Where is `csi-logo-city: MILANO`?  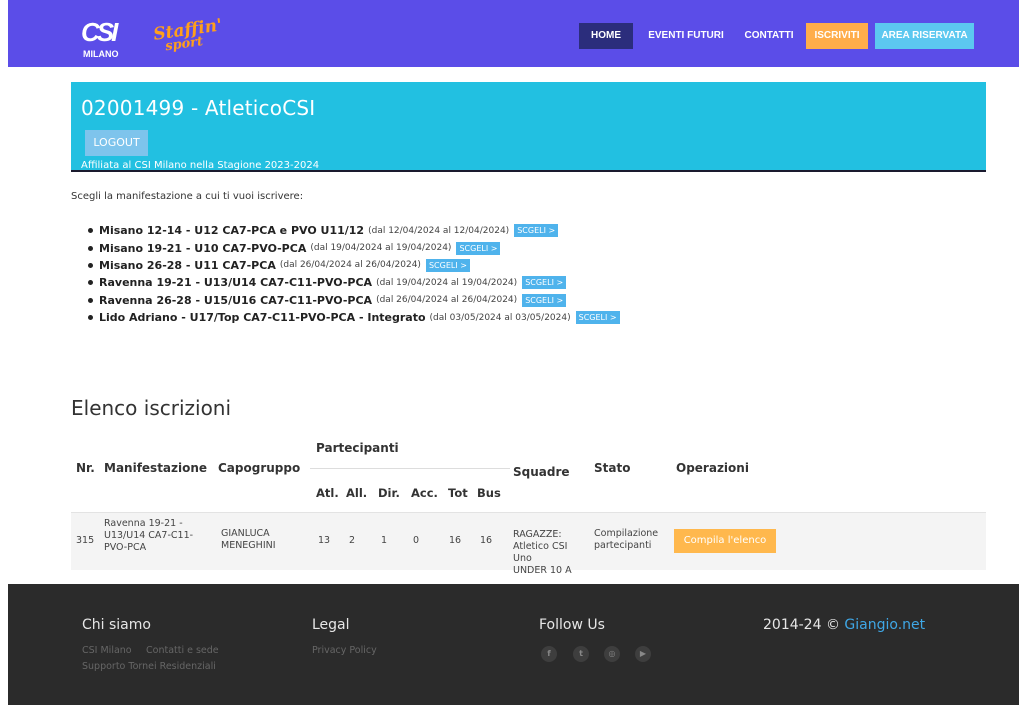
csi-logo-city: MILANO is located at coordinates (101, 54).